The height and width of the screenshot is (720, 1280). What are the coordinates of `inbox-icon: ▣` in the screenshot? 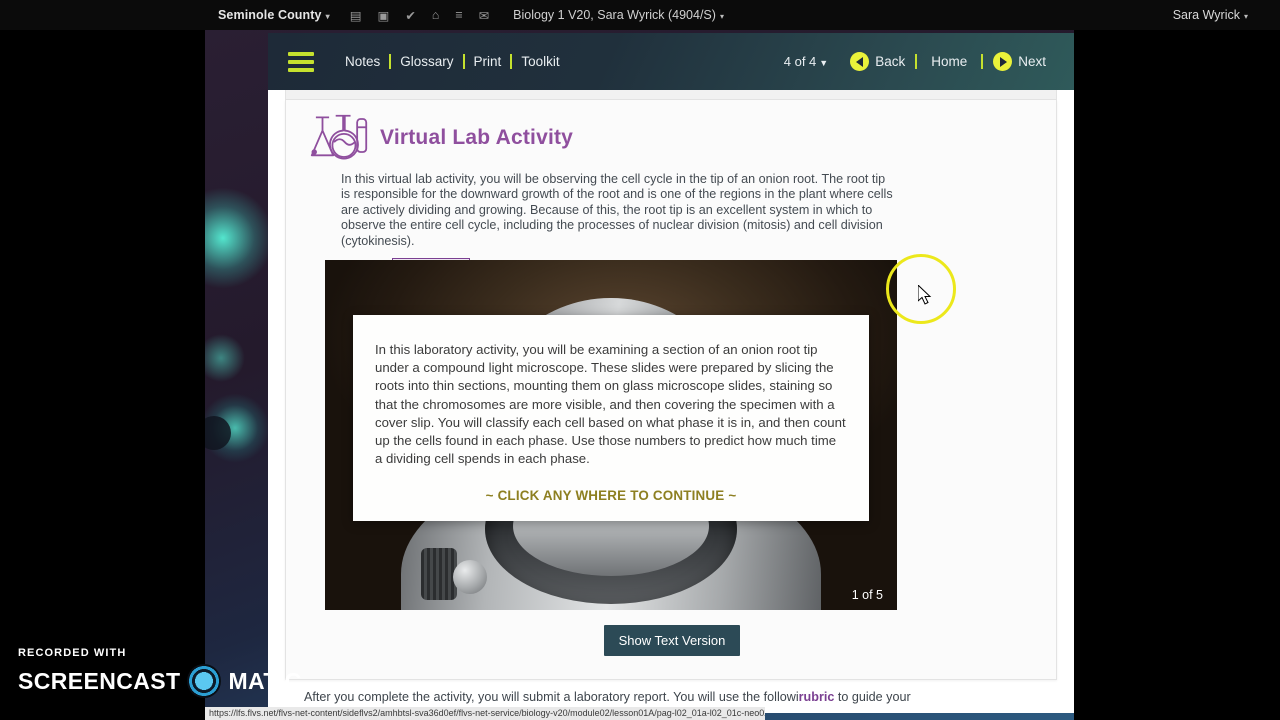 It's located at (384, 15).